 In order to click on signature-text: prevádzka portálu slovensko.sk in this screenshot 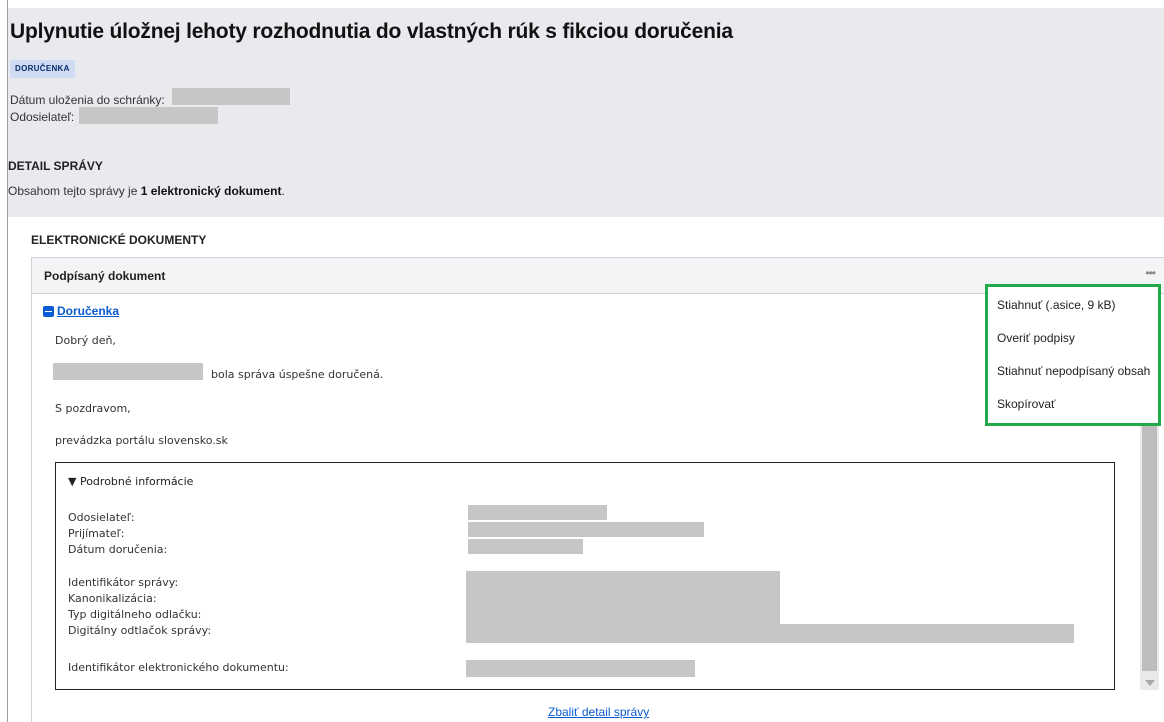, I will do `click(141, 440)`.